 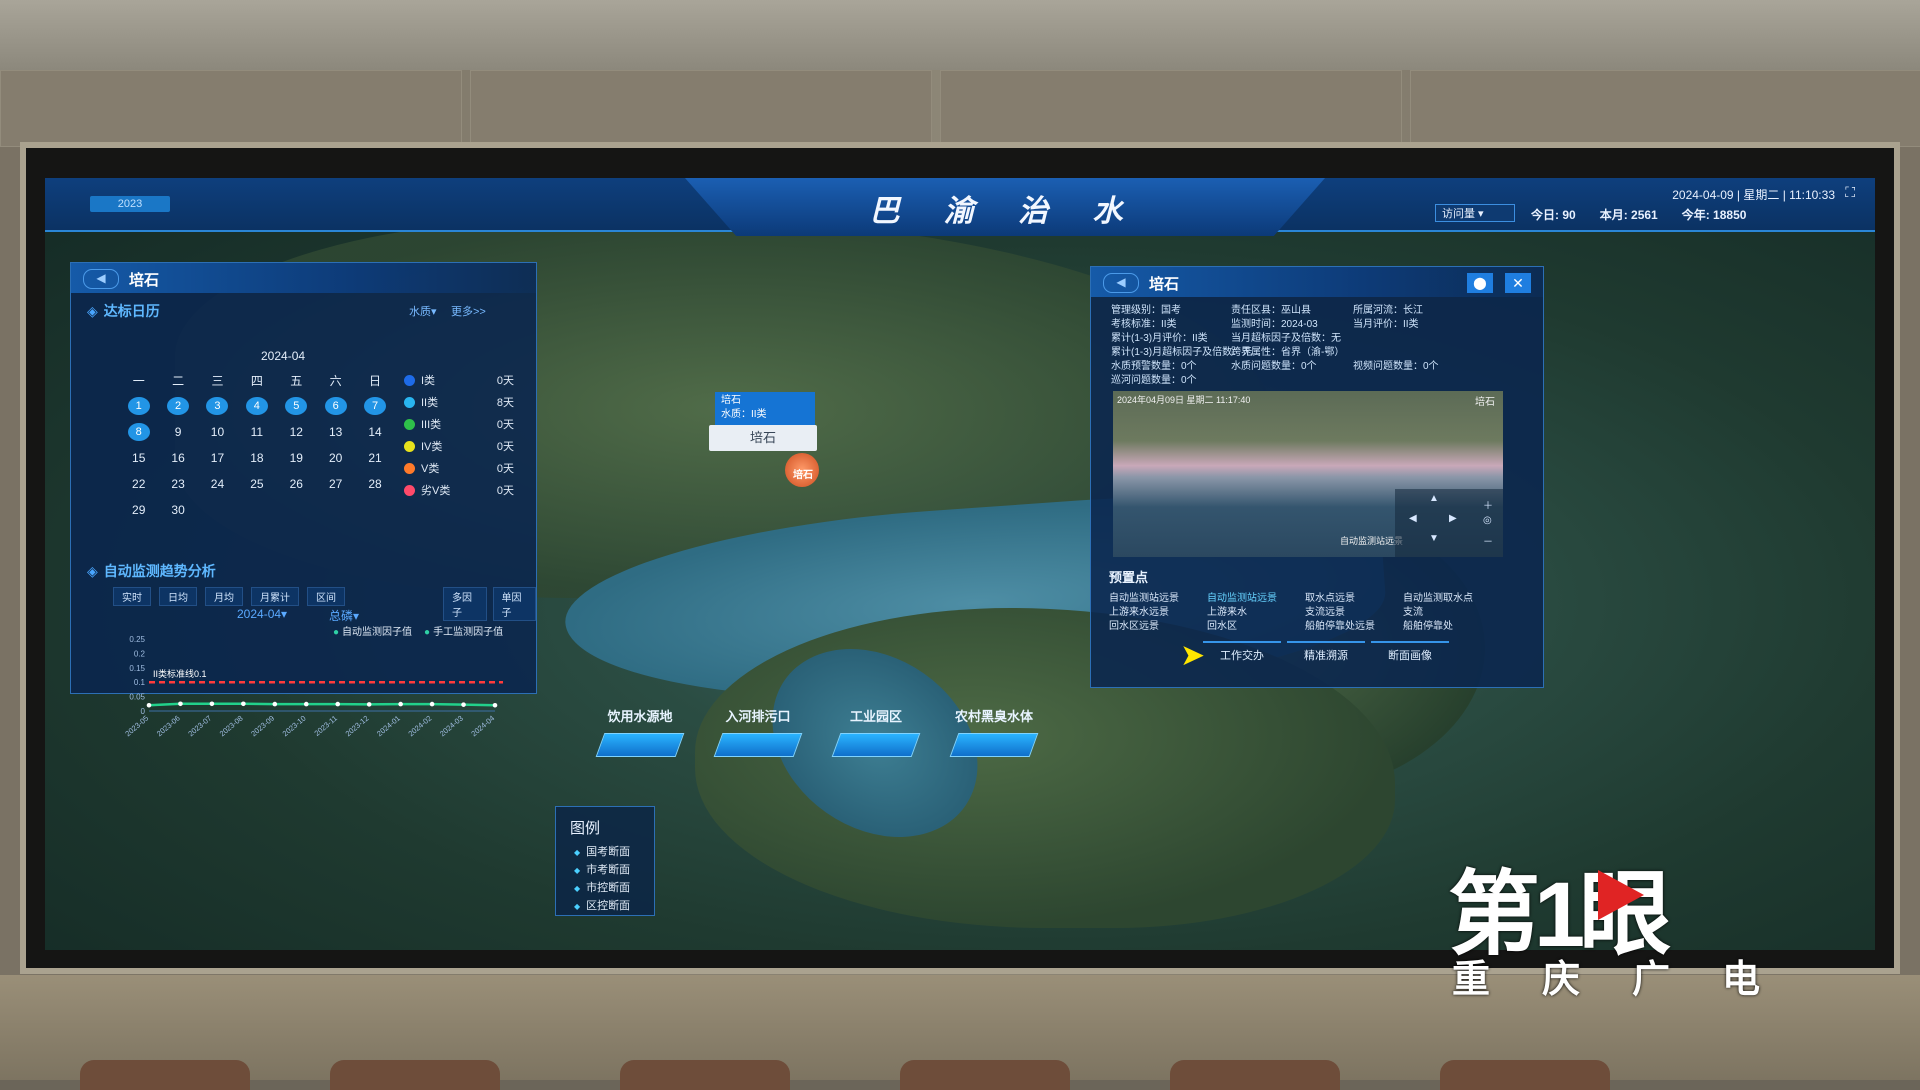 I want to click on calendar-day: 24, so click(x=217, y=484).